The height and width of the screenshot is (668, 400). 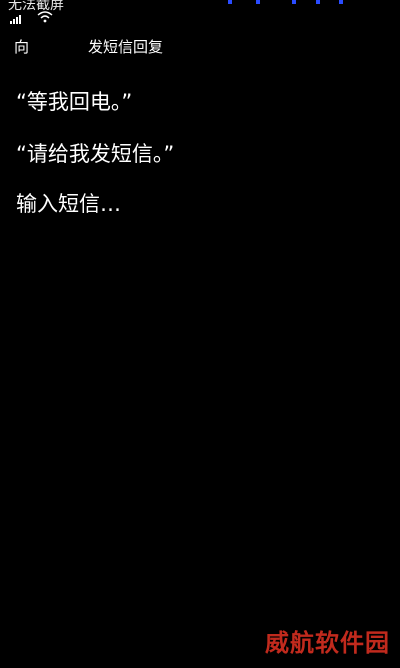 What do you see at coordinates (327, 642) in the screenshot?
I see `watermark: 威航软件园` at bounding box center [327, 642].